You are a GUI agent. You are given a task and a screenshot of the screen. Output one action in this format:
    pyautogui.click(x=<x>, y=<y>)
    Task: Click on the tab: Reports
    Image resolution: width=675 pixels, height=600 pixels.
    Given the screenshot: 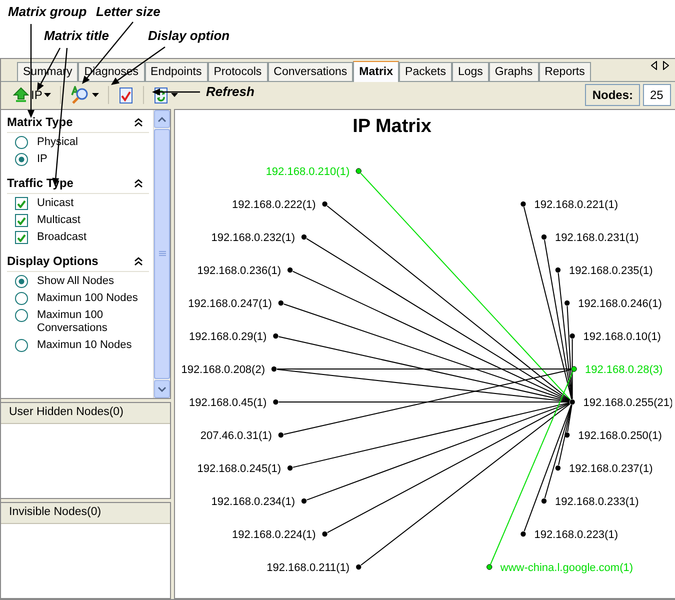 What is the action you would take?
    pyautogui.click(x=564, y=71)
    